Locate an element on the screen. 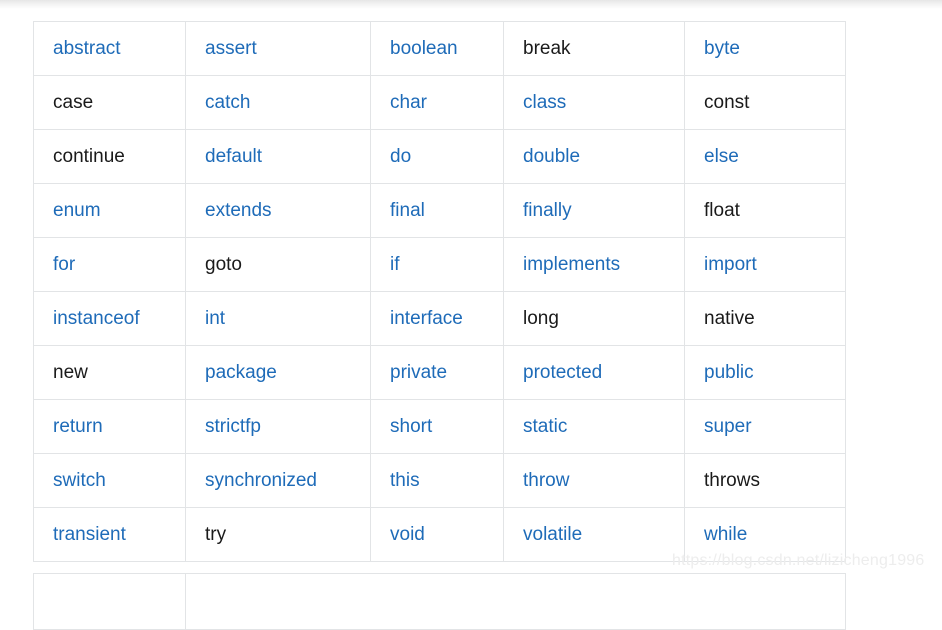 Image resolution: width=942 pixels, height=630 pixels. keyword-cell: boolean is located at coordinates (437, 48).